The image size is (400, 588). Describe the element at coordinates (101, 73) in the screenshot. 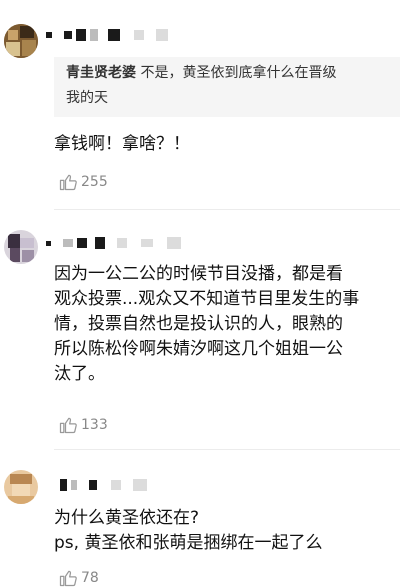

I see `quote-username: 青圭贤老婆` at that location.